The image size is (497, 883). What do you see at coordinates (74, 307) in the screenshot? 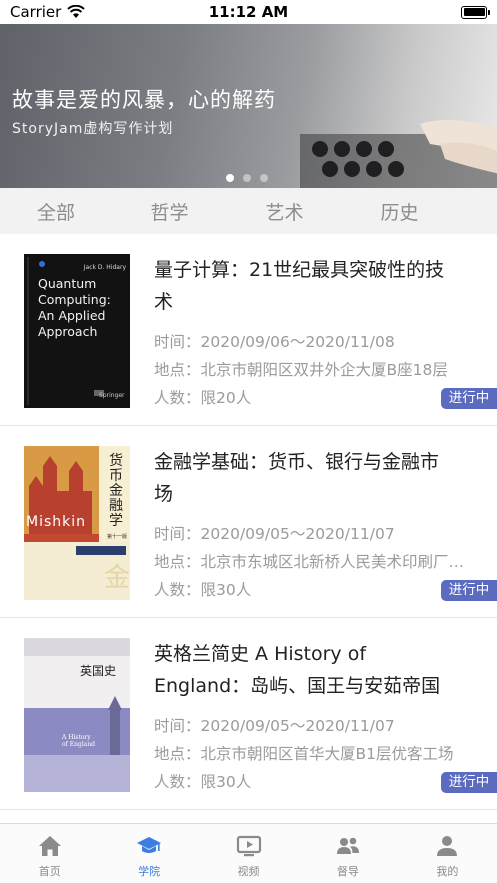
I see `cover-title: Quantum Computing: An Applied Approach` at bounding box center [74, 307].